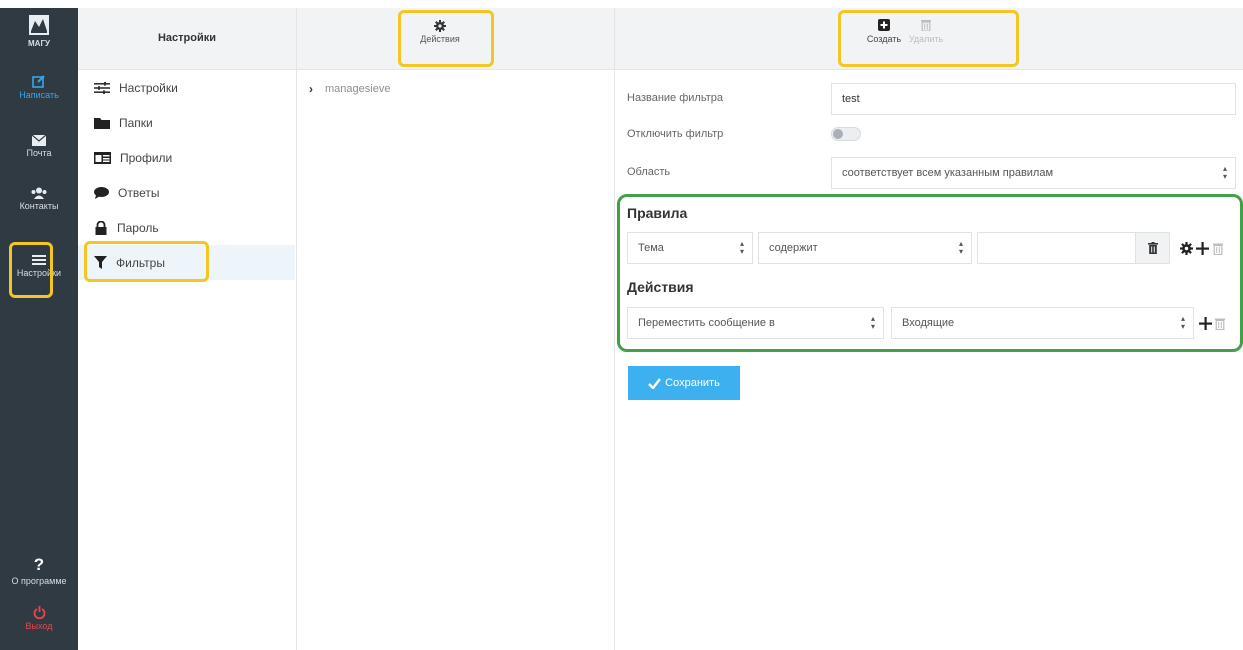 This screenshot has height=650, width=1243. I want to click on actions-section-title: Действия, so click(660, 287).